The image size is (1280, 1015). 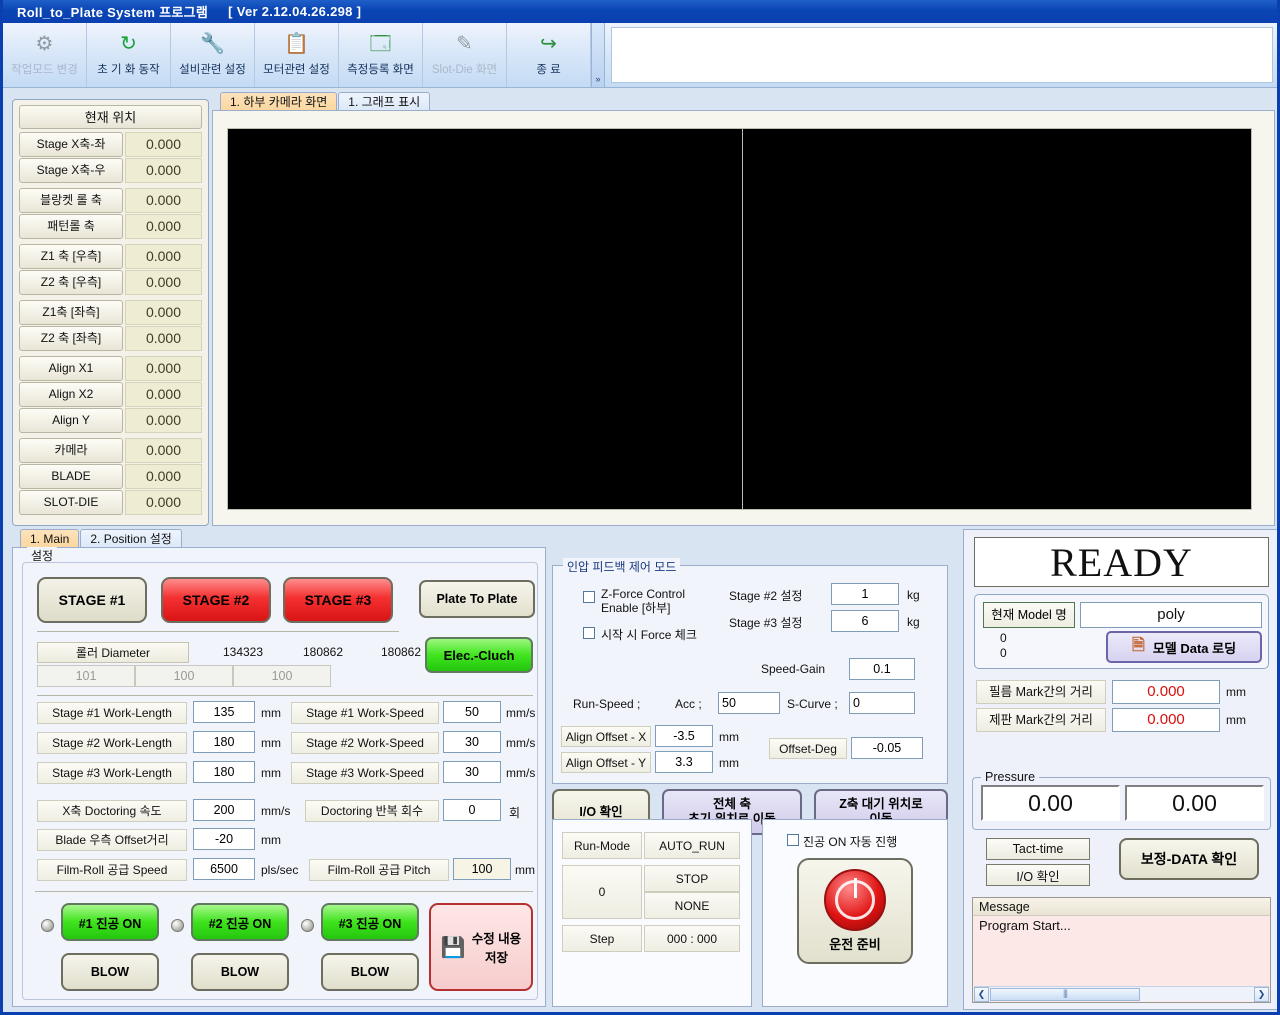 What do you see at coordinates (482, 869) in the screenshot?
I see `film-roll-pitch-input: 100` at bounding box center [482, 869].